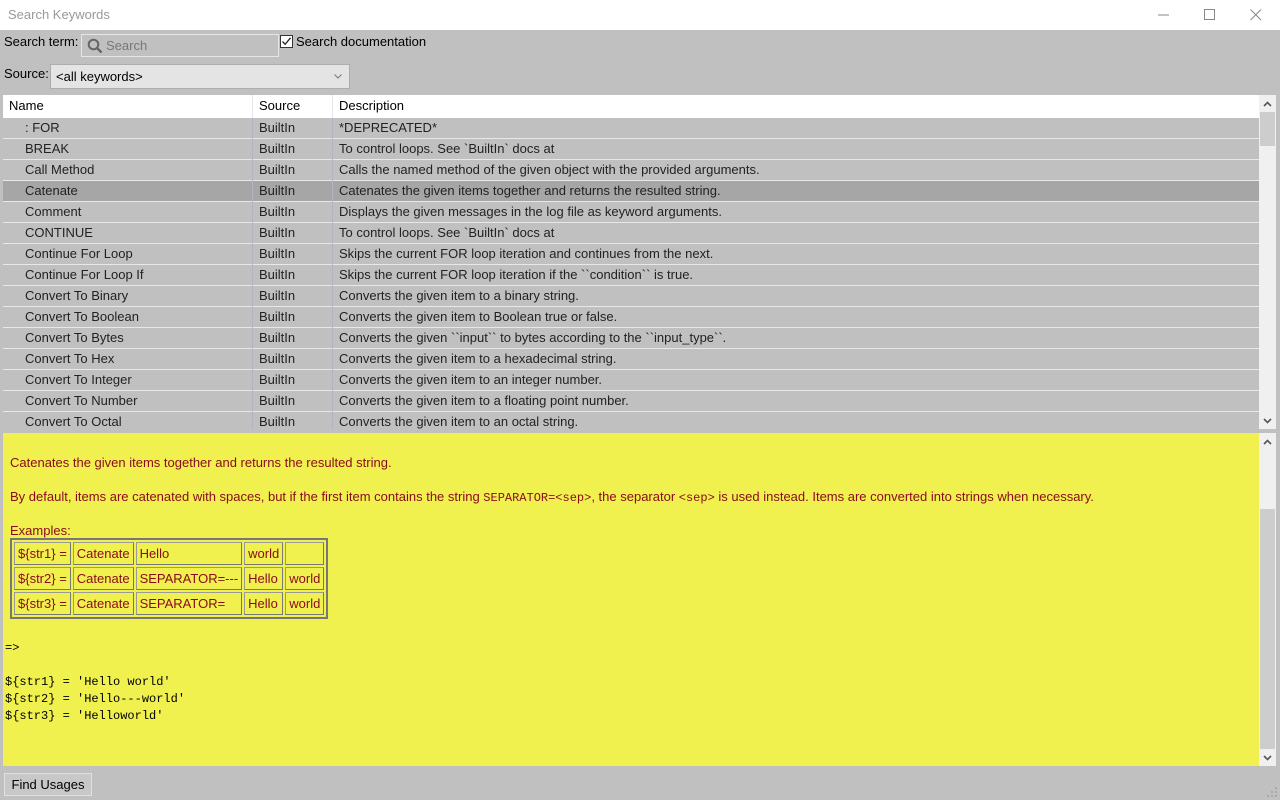 This screenshot has width=1280, height=800. Describe the element at coordinates (305, 553) in the screenshot. I see `example-cell` at that location.